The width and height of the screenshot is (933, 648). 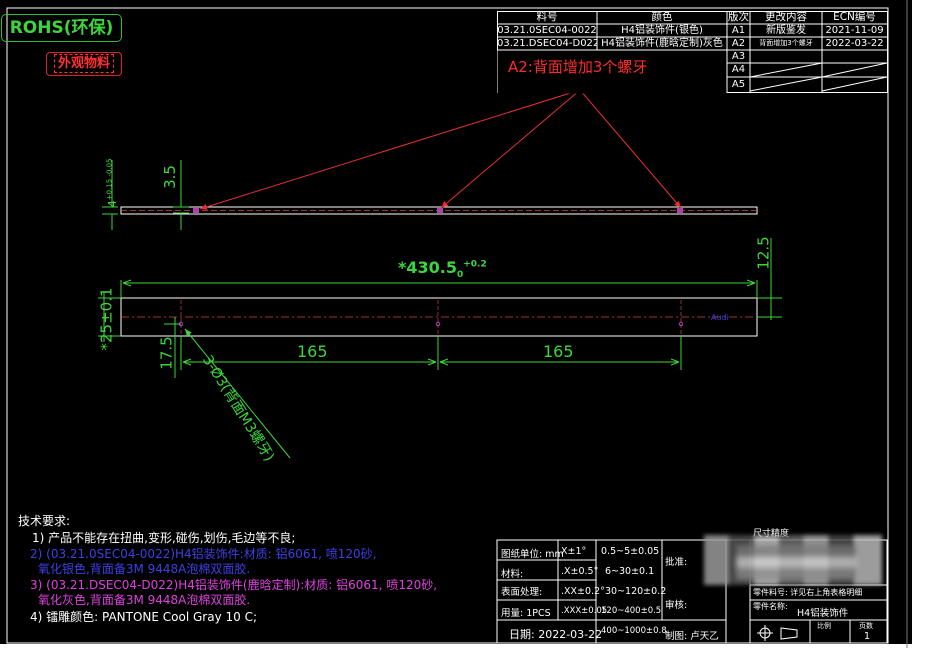 What do you see at coordinates (144, 569) in the screenshot?
I see `note-2-cont: 氧化银色,背面备3M 9448A泡棉双面胶.` at bounding box center [144, 569].